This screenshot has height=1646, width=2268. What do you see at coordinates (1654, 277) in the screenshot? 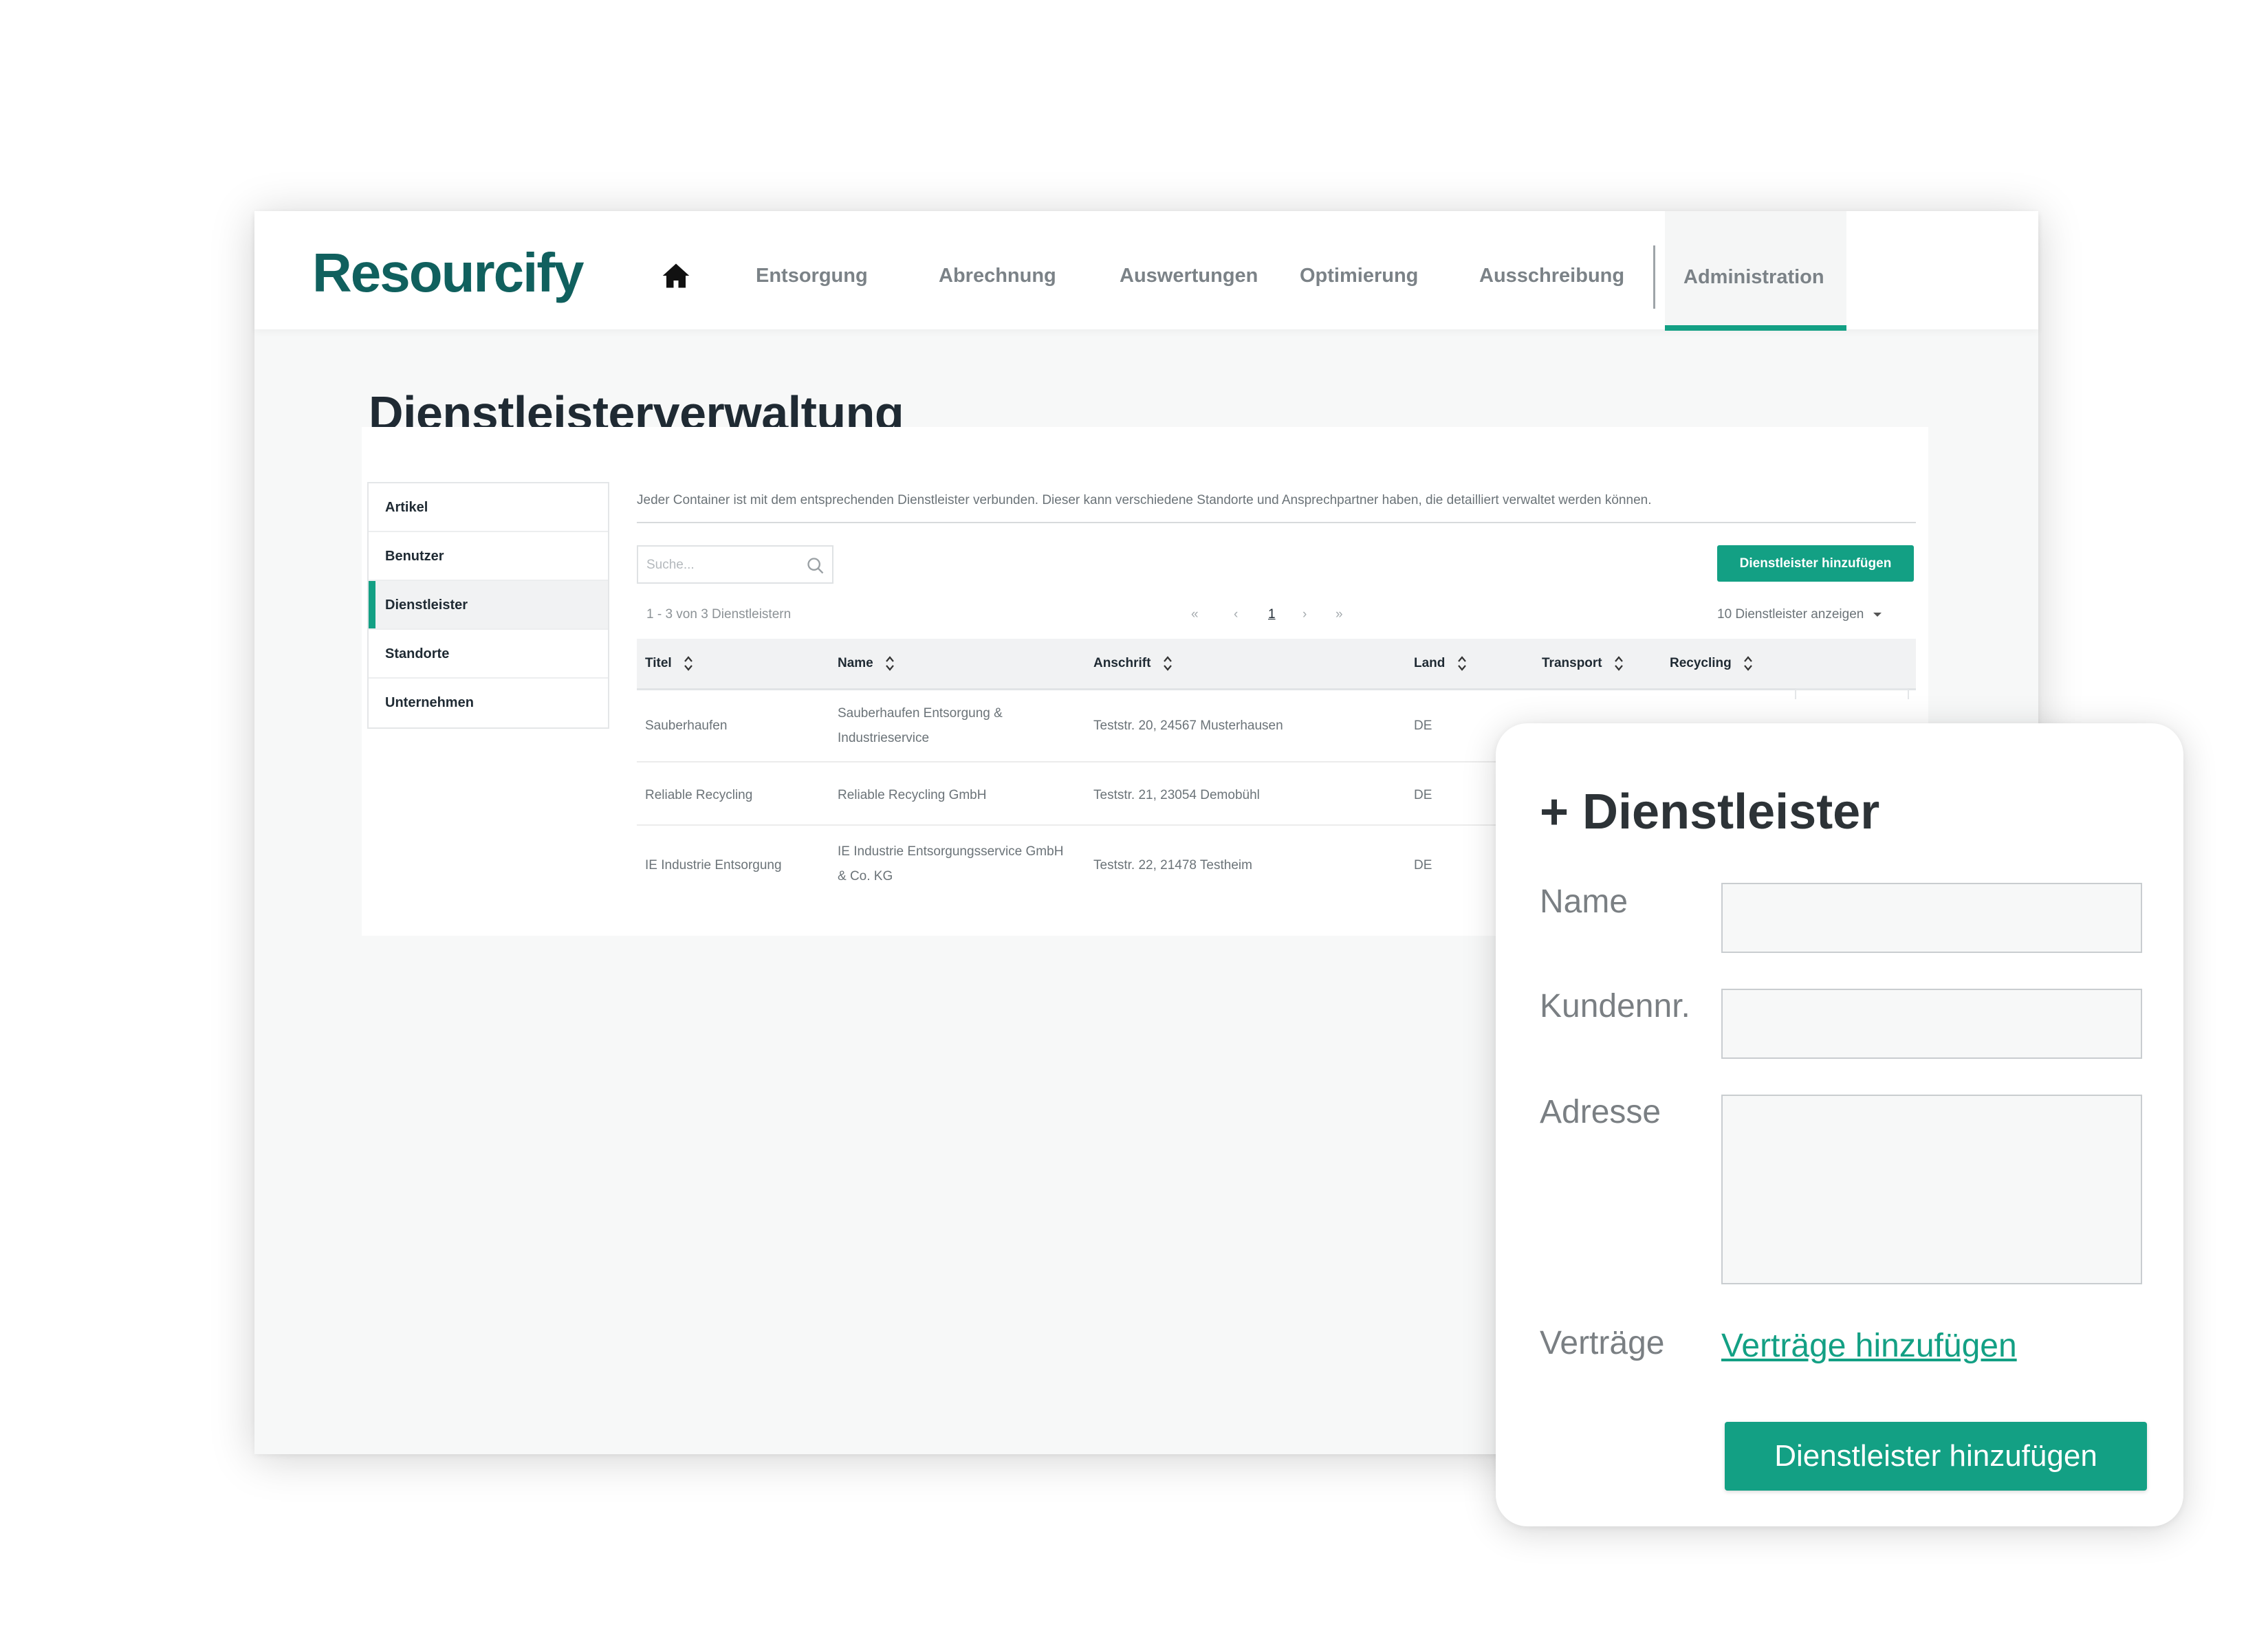
I see `nav-divider` at bounding box center [1654, 277].